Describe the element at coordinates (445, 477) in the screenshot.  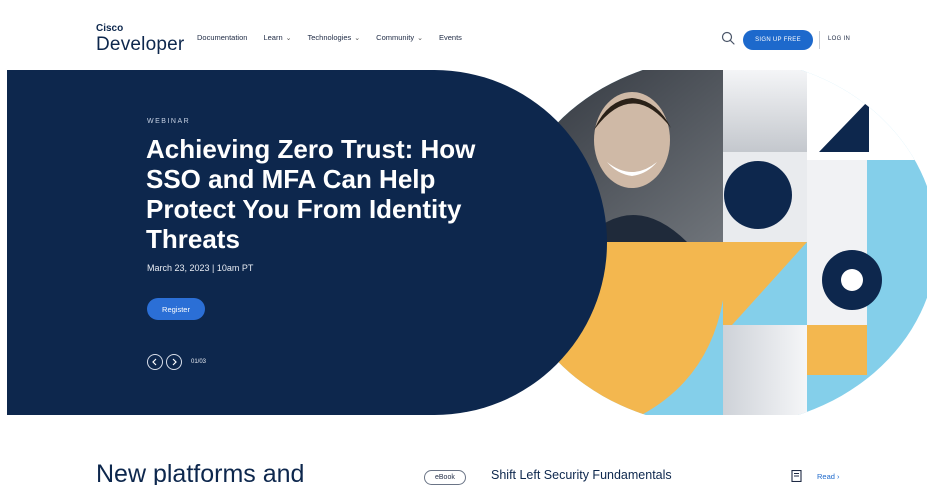
I see `ebook-badge: eBook` at that location.